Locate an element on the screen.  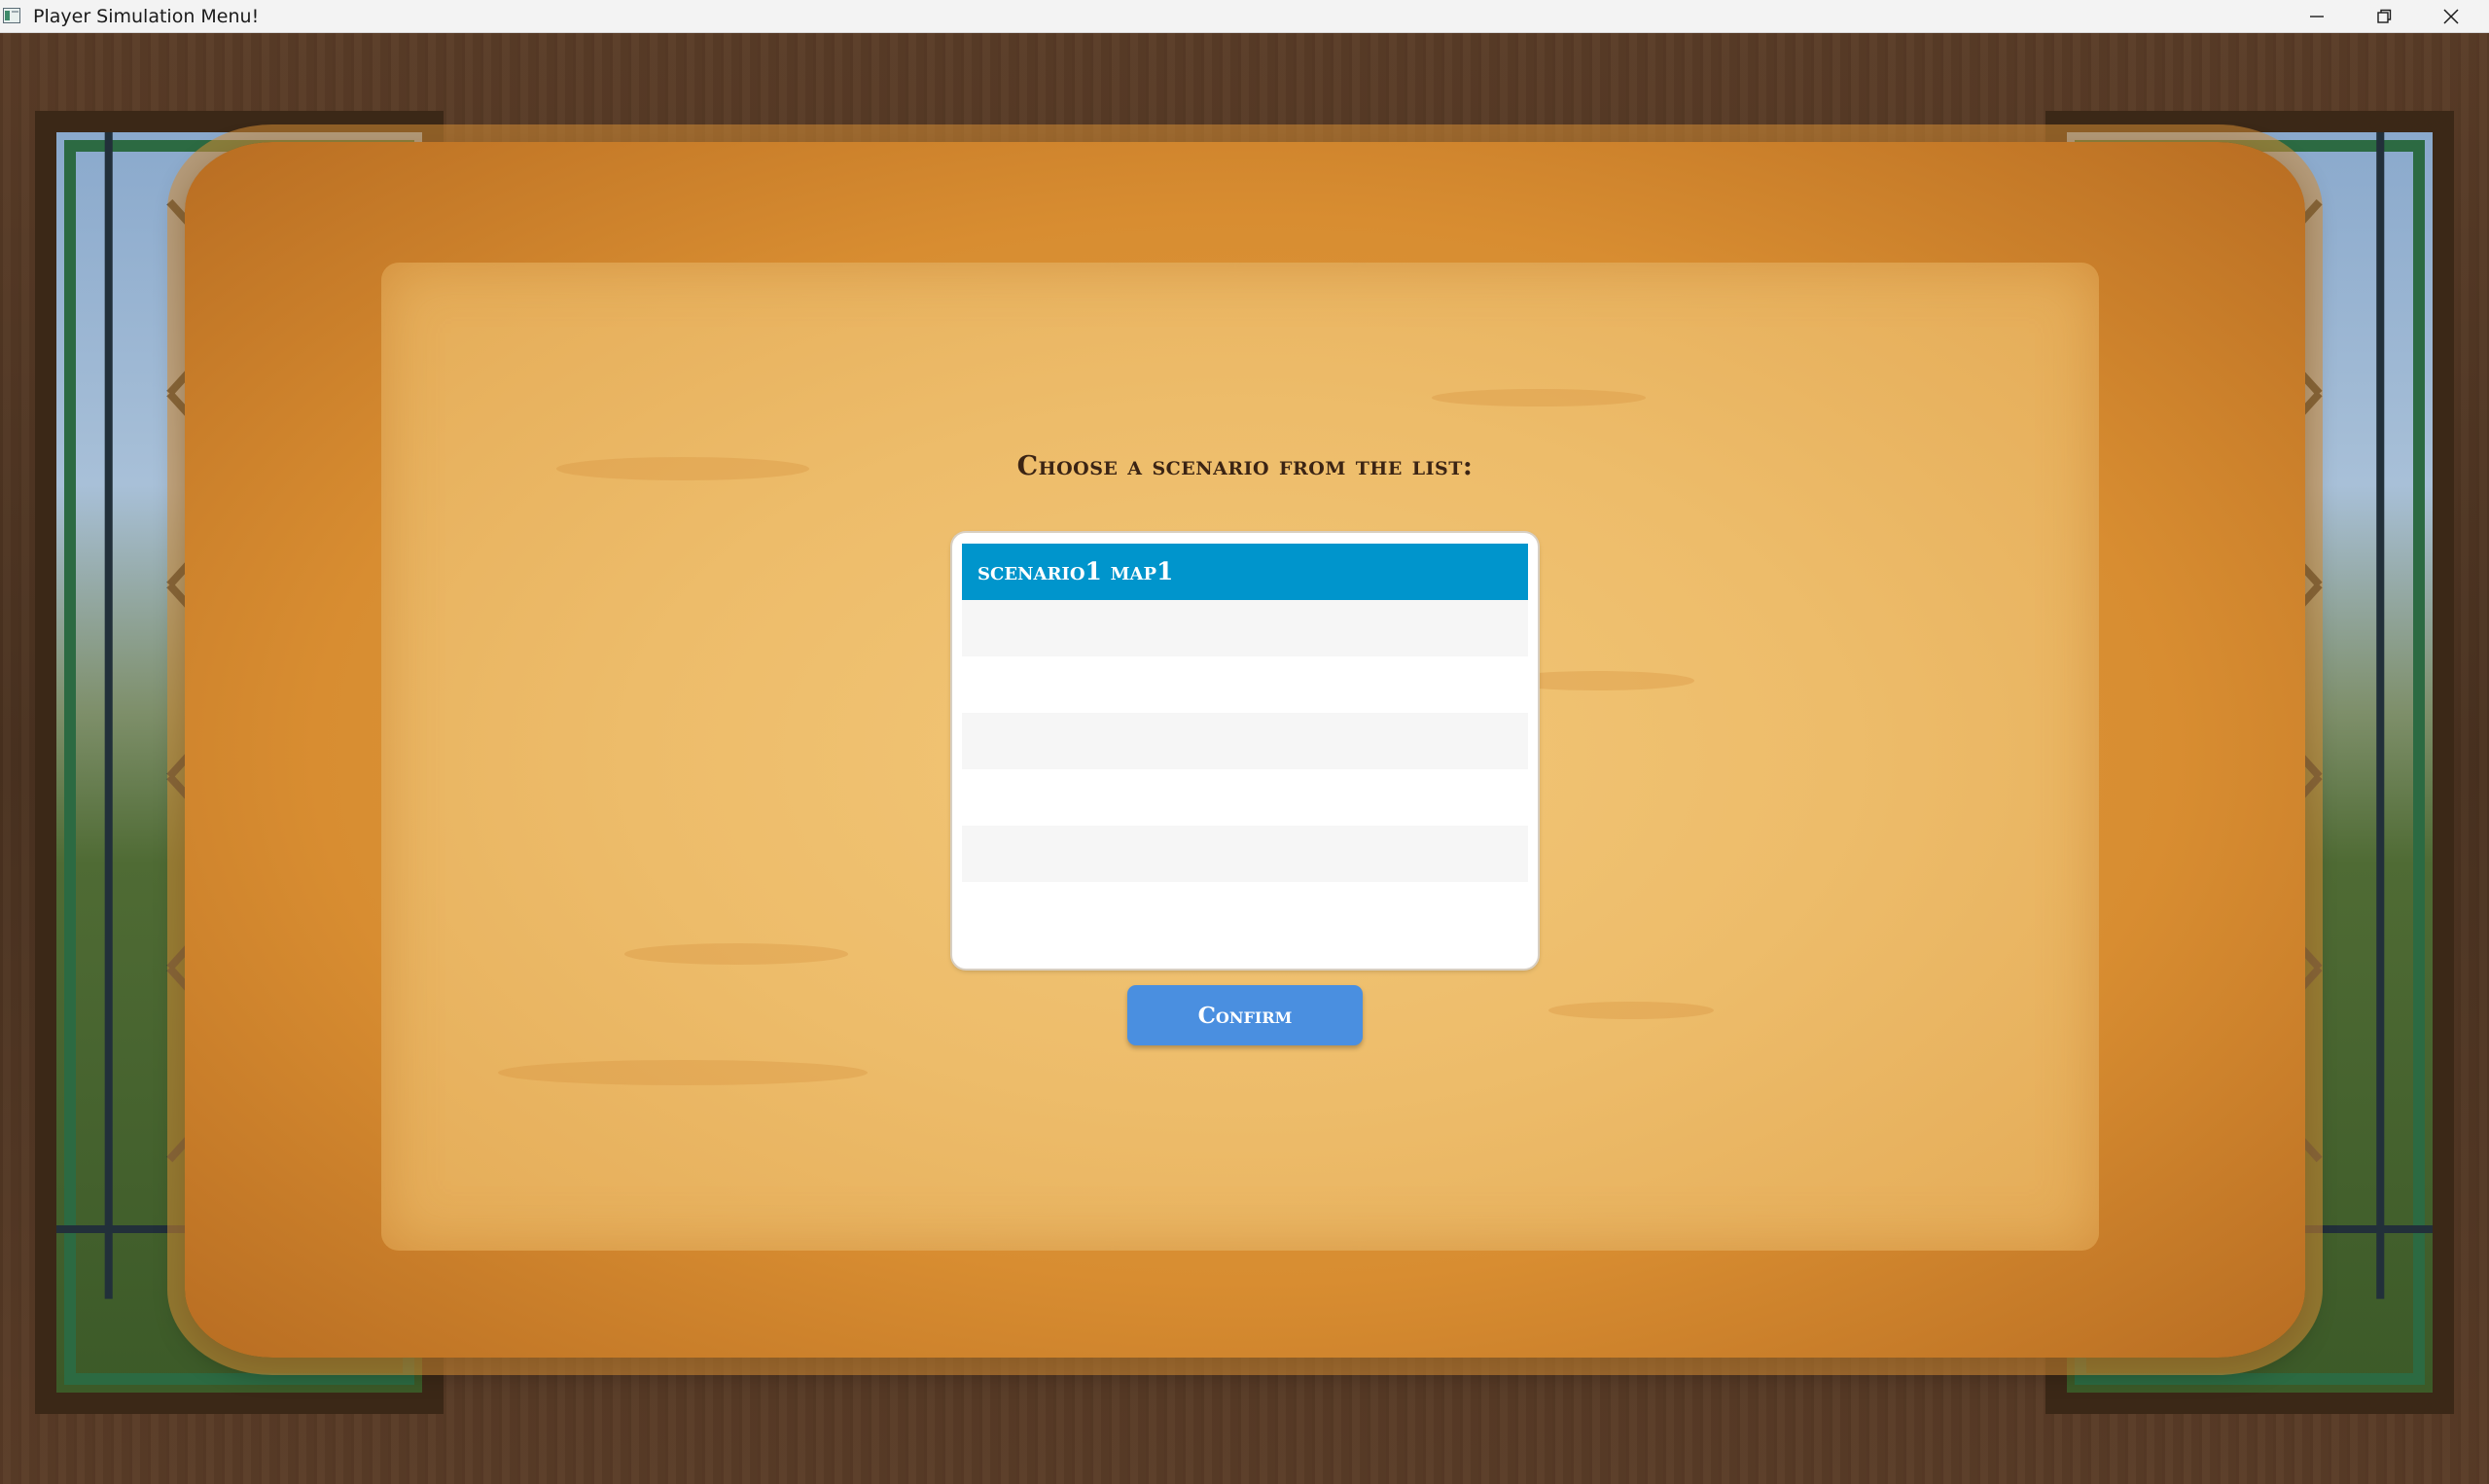
scenario-list-item: scenario1 map1 is located at coordinates (1245, 572).